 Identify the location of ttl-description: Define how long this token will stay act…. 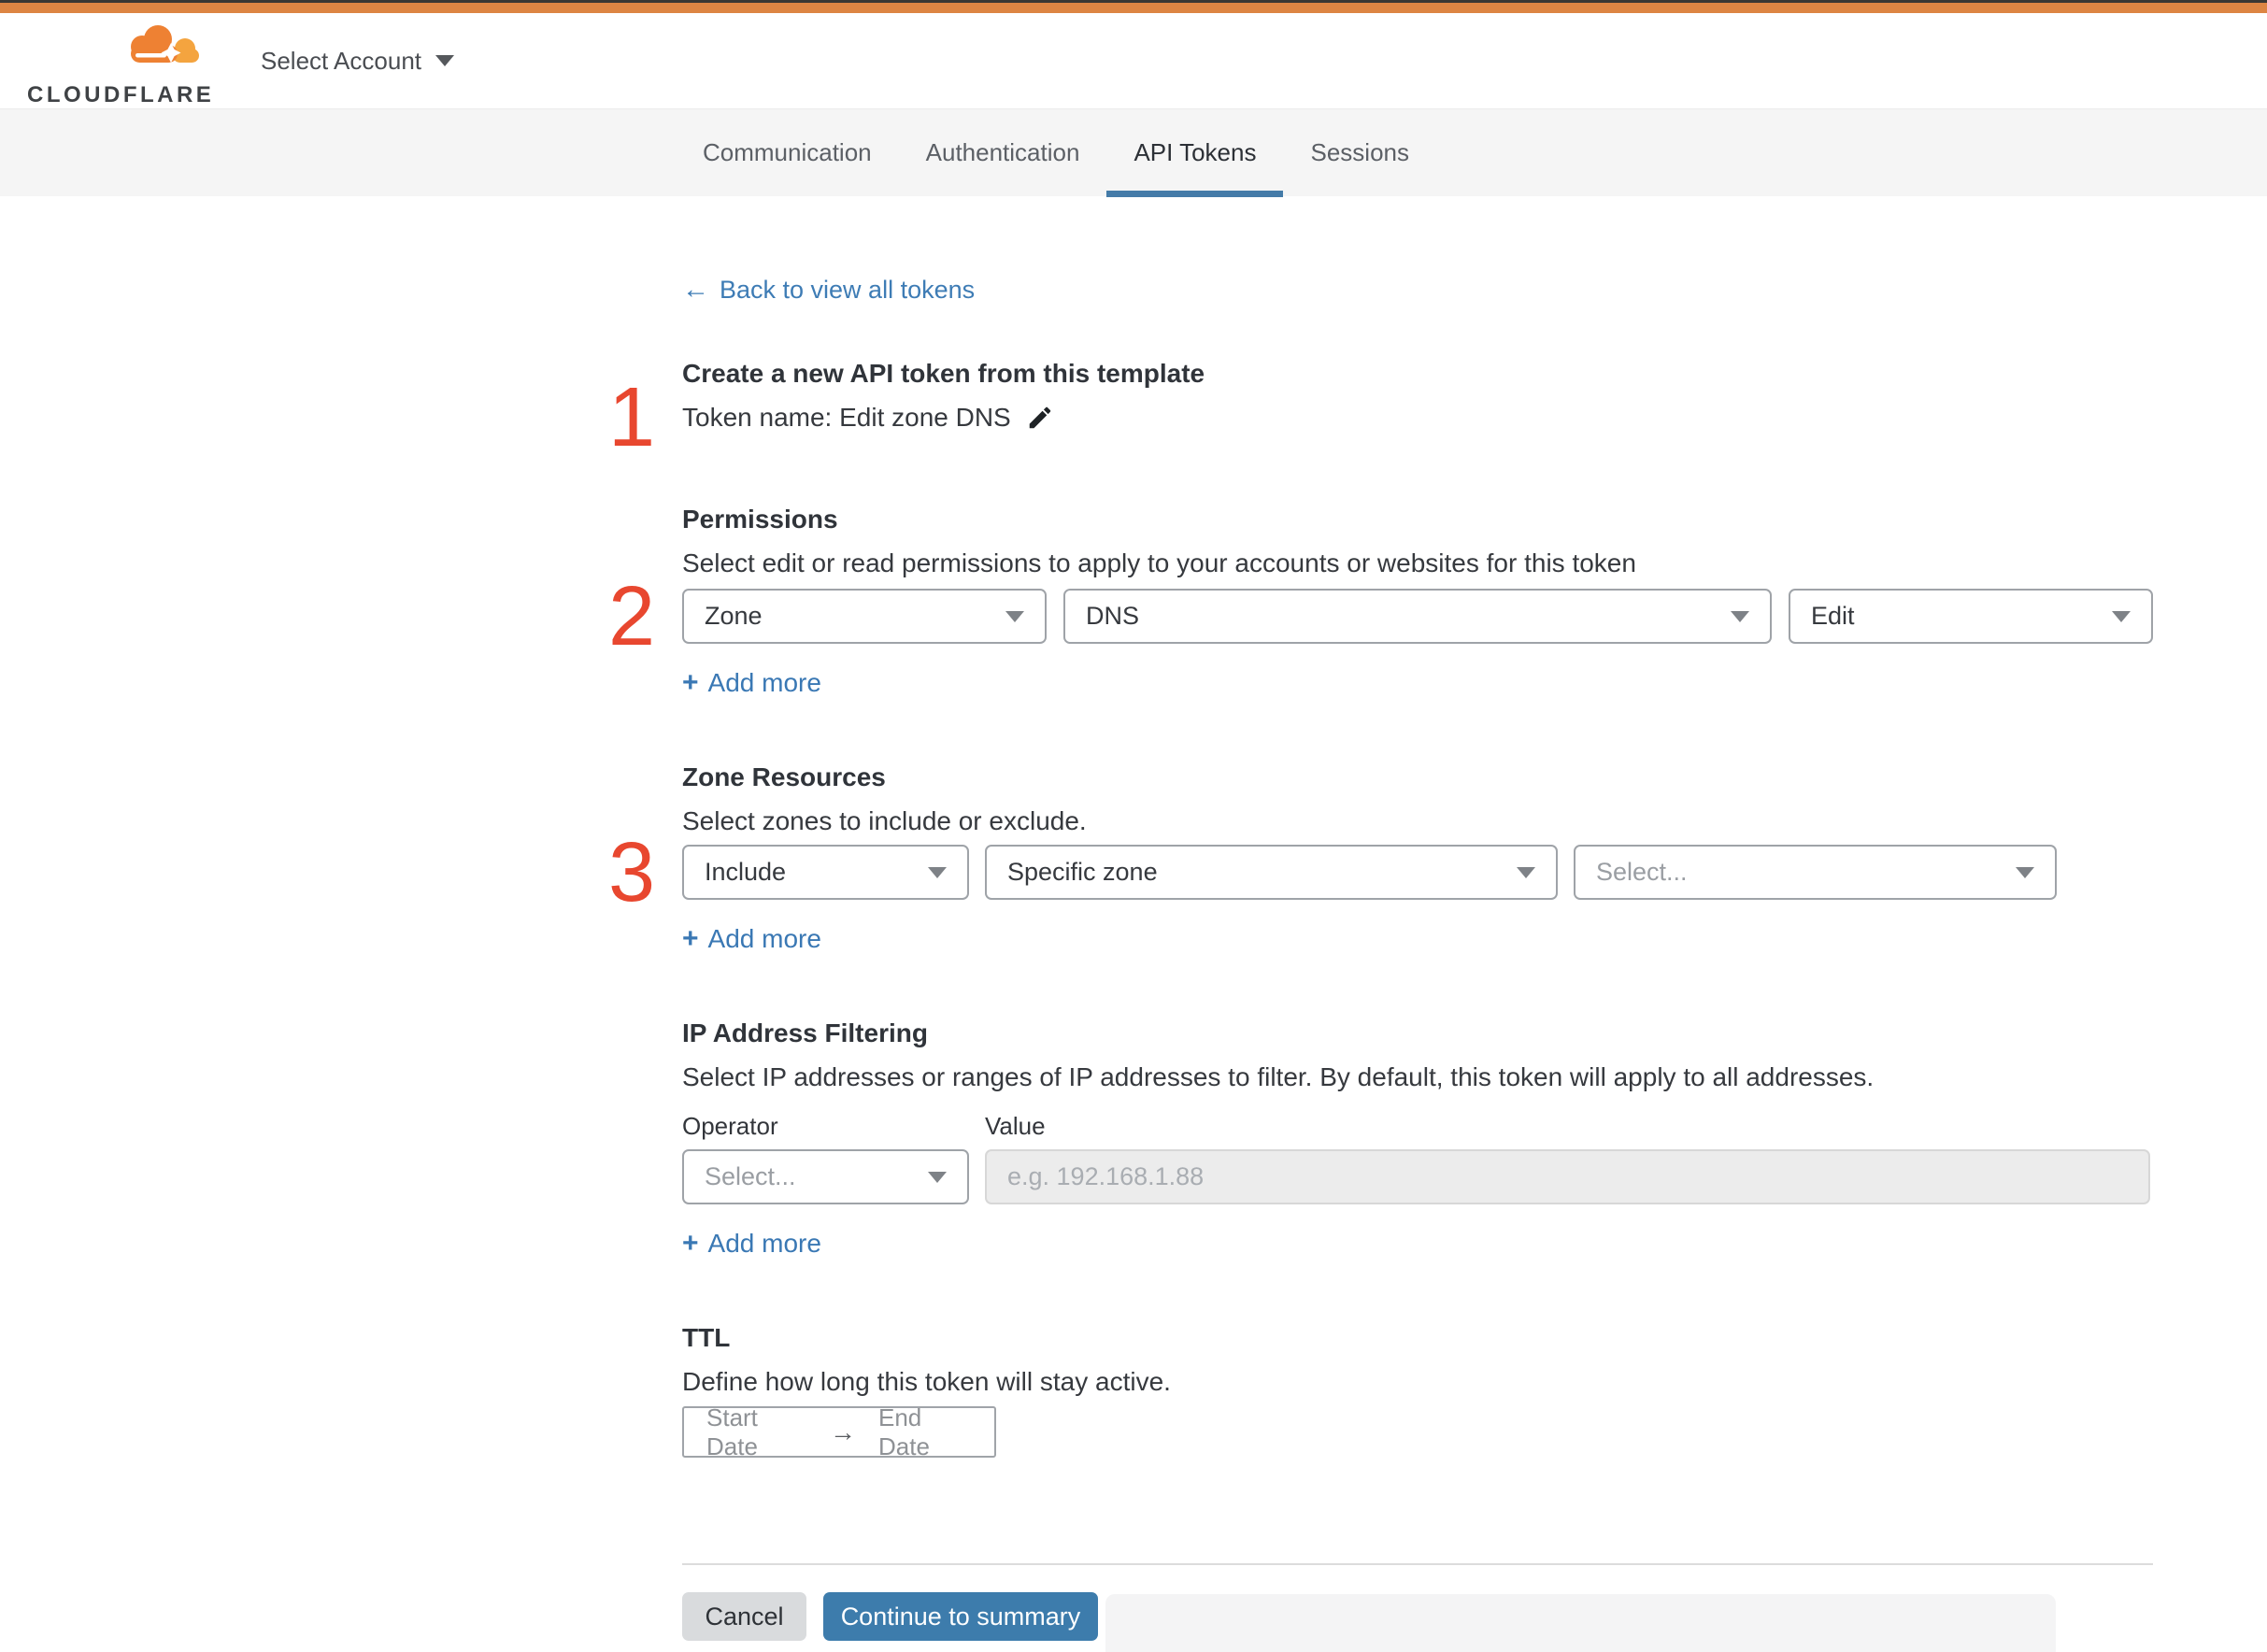
(927, 1382).